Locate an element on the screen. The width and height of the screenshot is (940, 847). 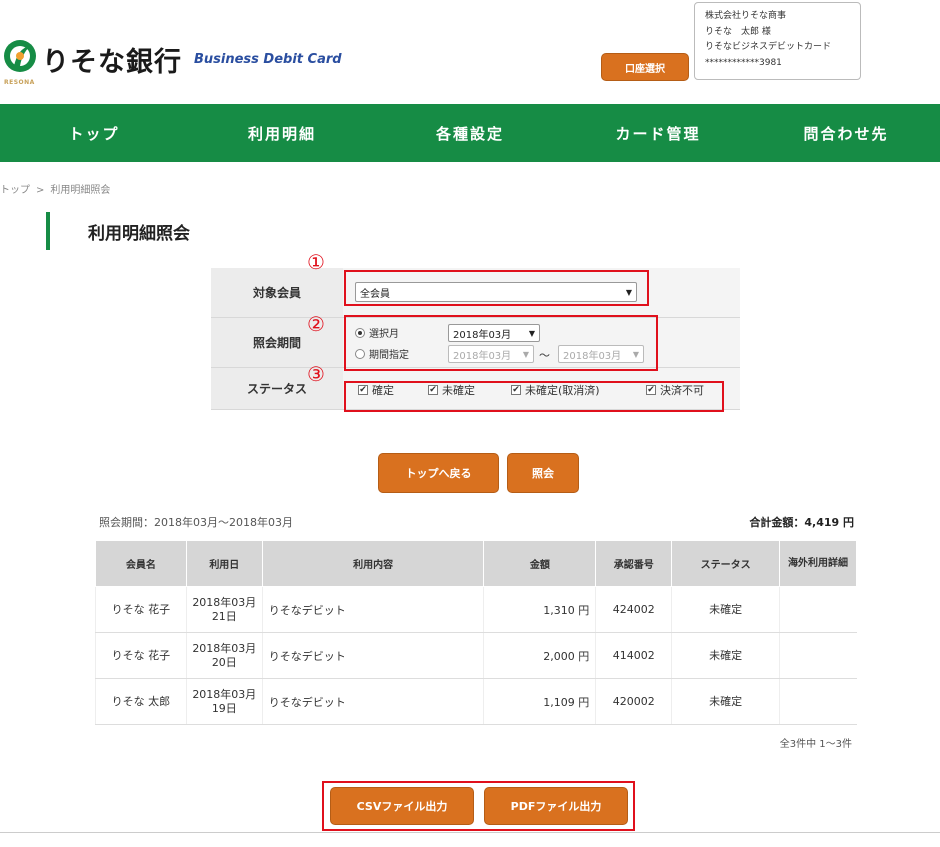
nav-top: トップ is located at coordinates (94, 133).